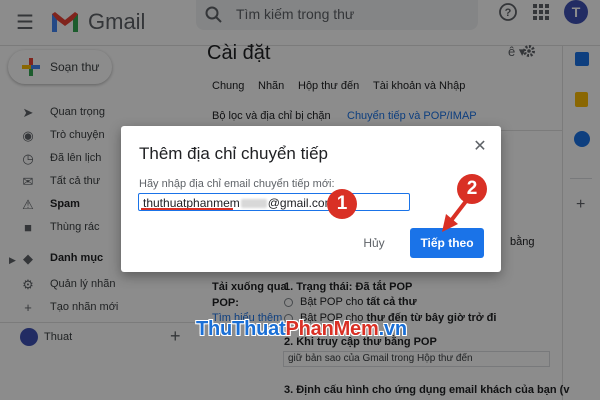 The height and width of the screenshot is (400, 600). Describe the element at coordinates (457, 213) in the screenshot. I see `arrow-annotation-icon` at that location.